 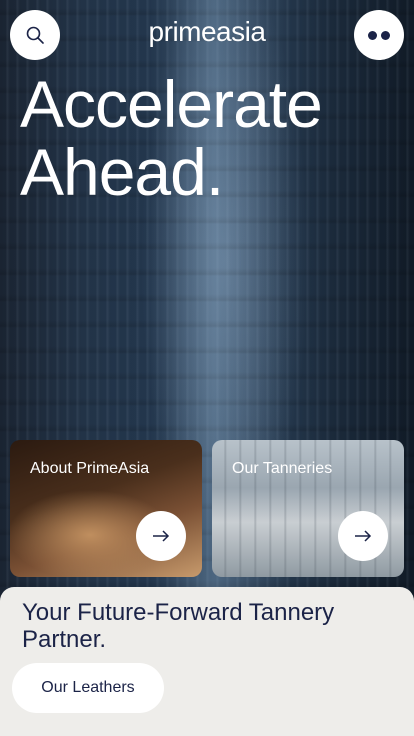 I want to click on tanneries-card-label: Our Tanneries, so click(x=282, y=468).